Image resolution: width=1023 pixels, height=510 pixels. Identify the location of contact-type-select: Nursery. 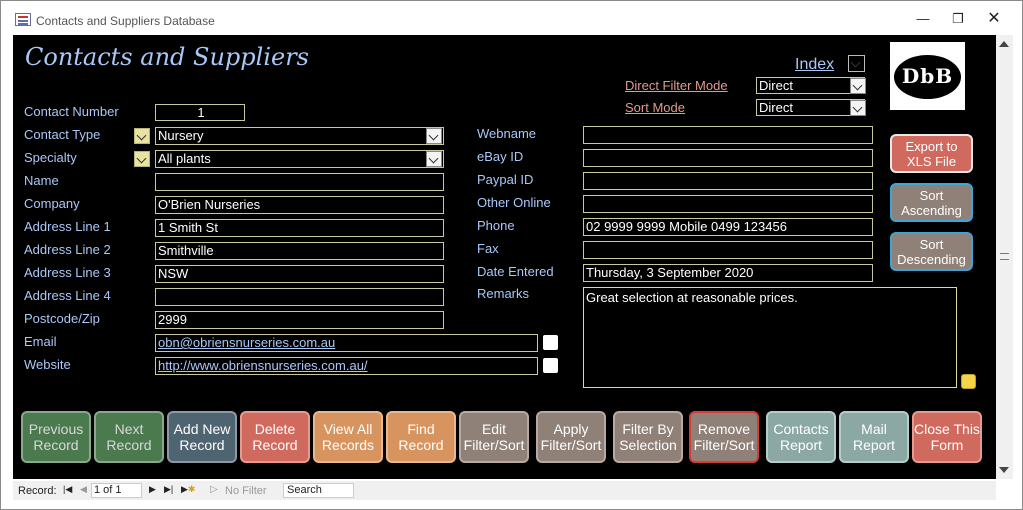
(299, 136).